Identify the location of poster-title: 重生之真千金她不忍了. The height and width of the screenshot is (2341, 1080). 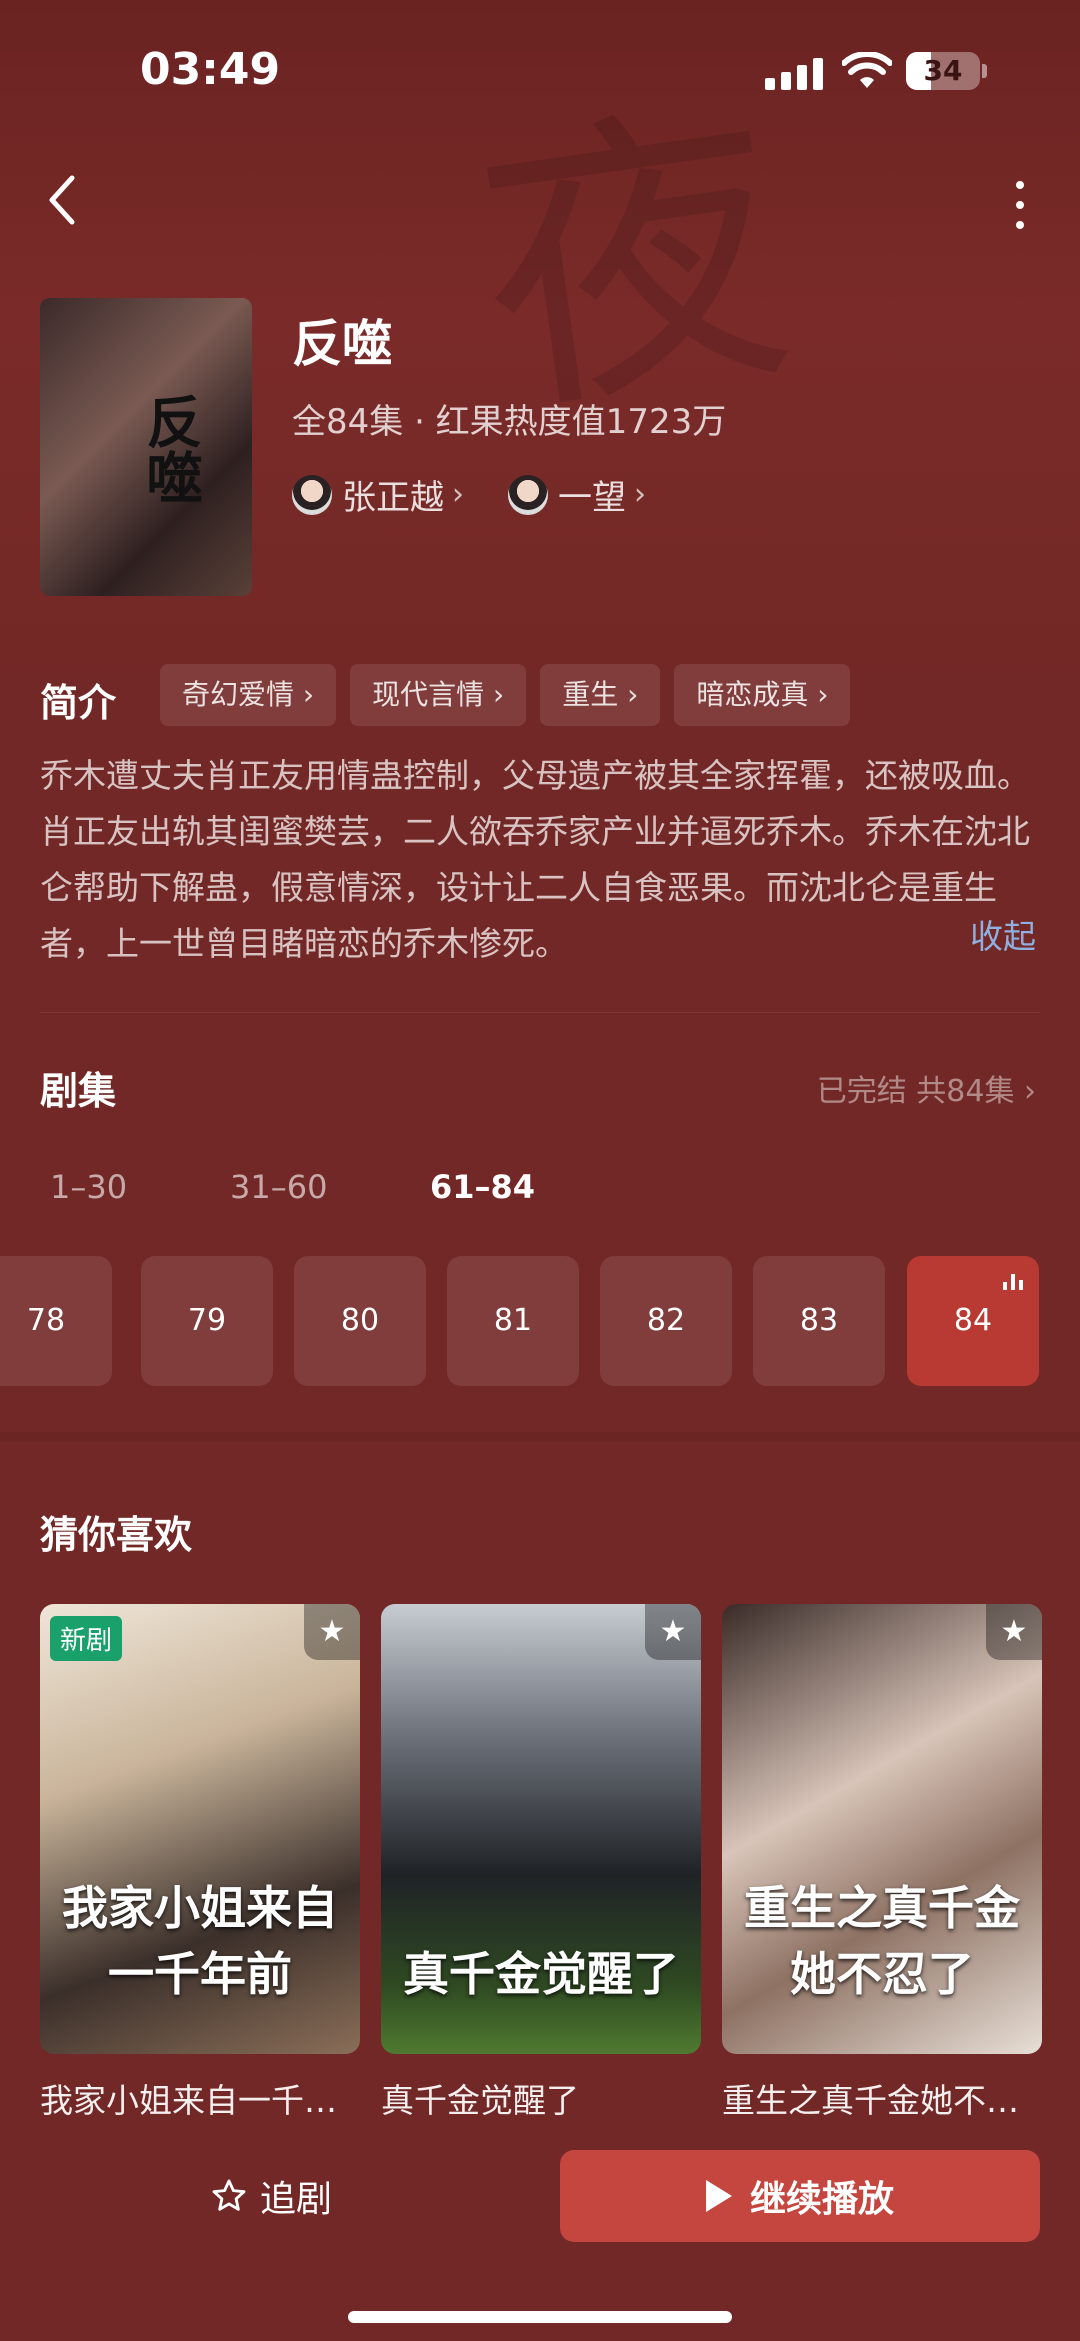
(882, 1941).